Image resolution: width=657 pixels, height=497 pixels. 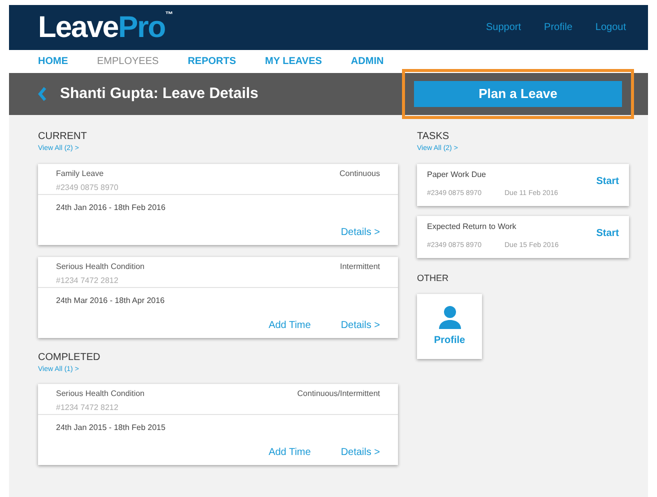 I want to click on leave-dates: 24th Mar 2016 - 18th Apr 2016, so click(x=110, y=300).